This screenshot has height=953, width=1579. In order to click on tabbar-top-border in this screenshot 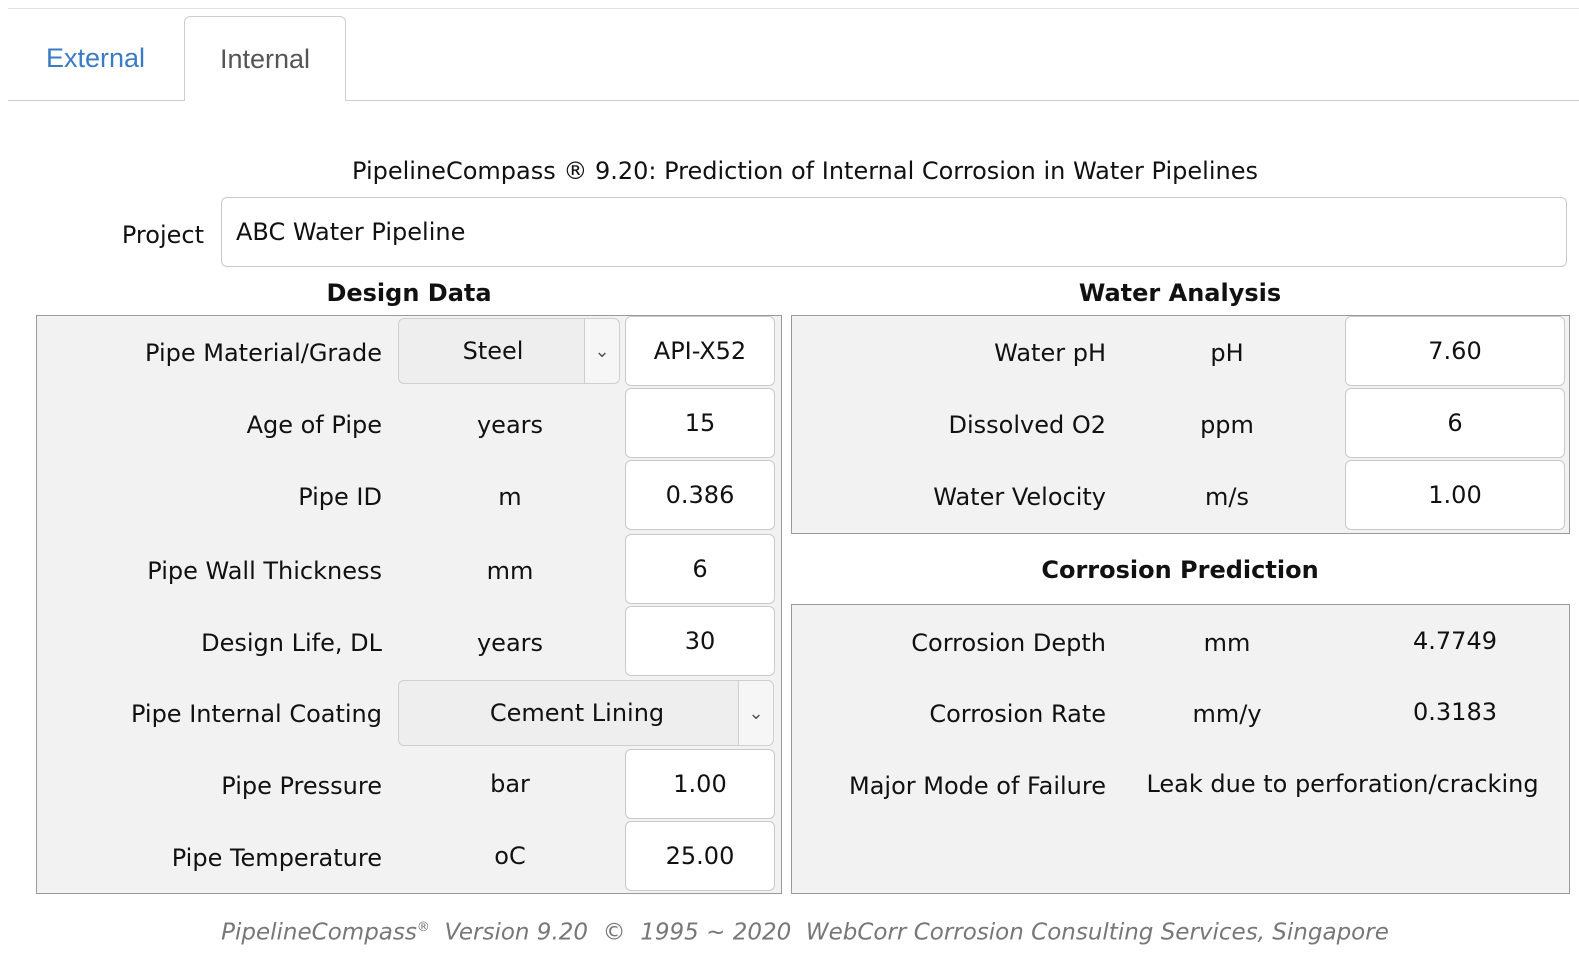, I will do `click(793, 8)`.